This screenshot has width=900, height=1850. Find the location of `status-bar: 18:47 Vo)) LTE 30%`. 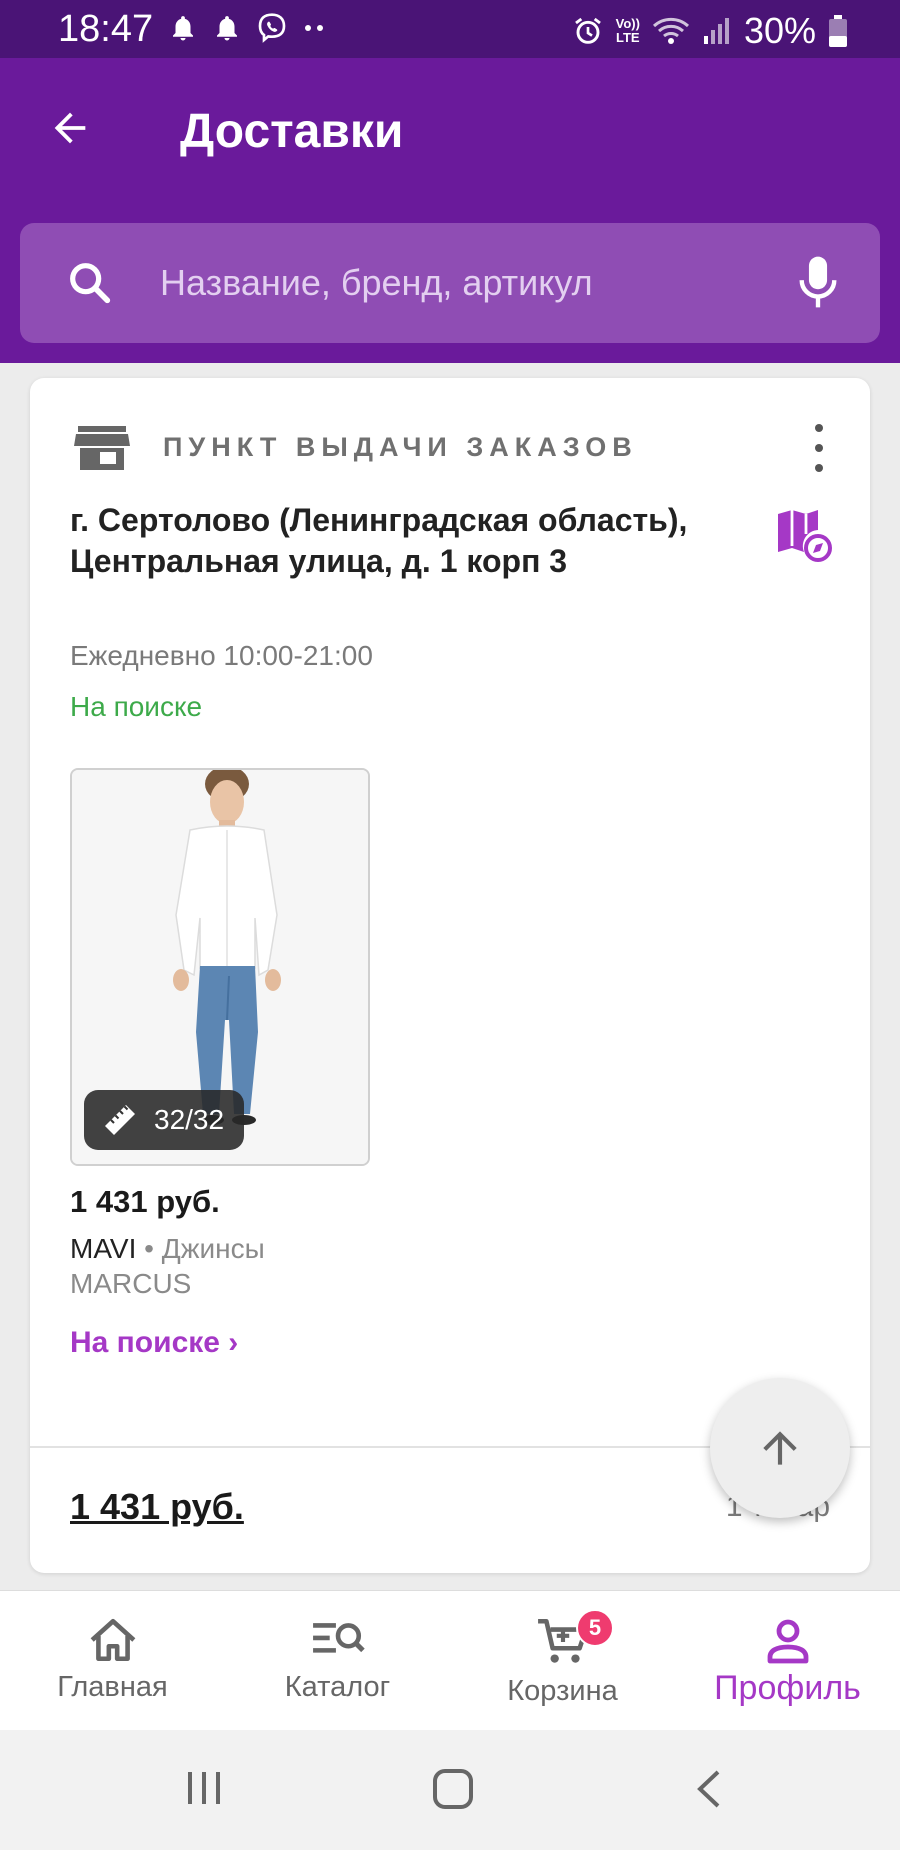

status-bar: 18:47 Vo)) LTE 30% is located at coordinates (450, 29).